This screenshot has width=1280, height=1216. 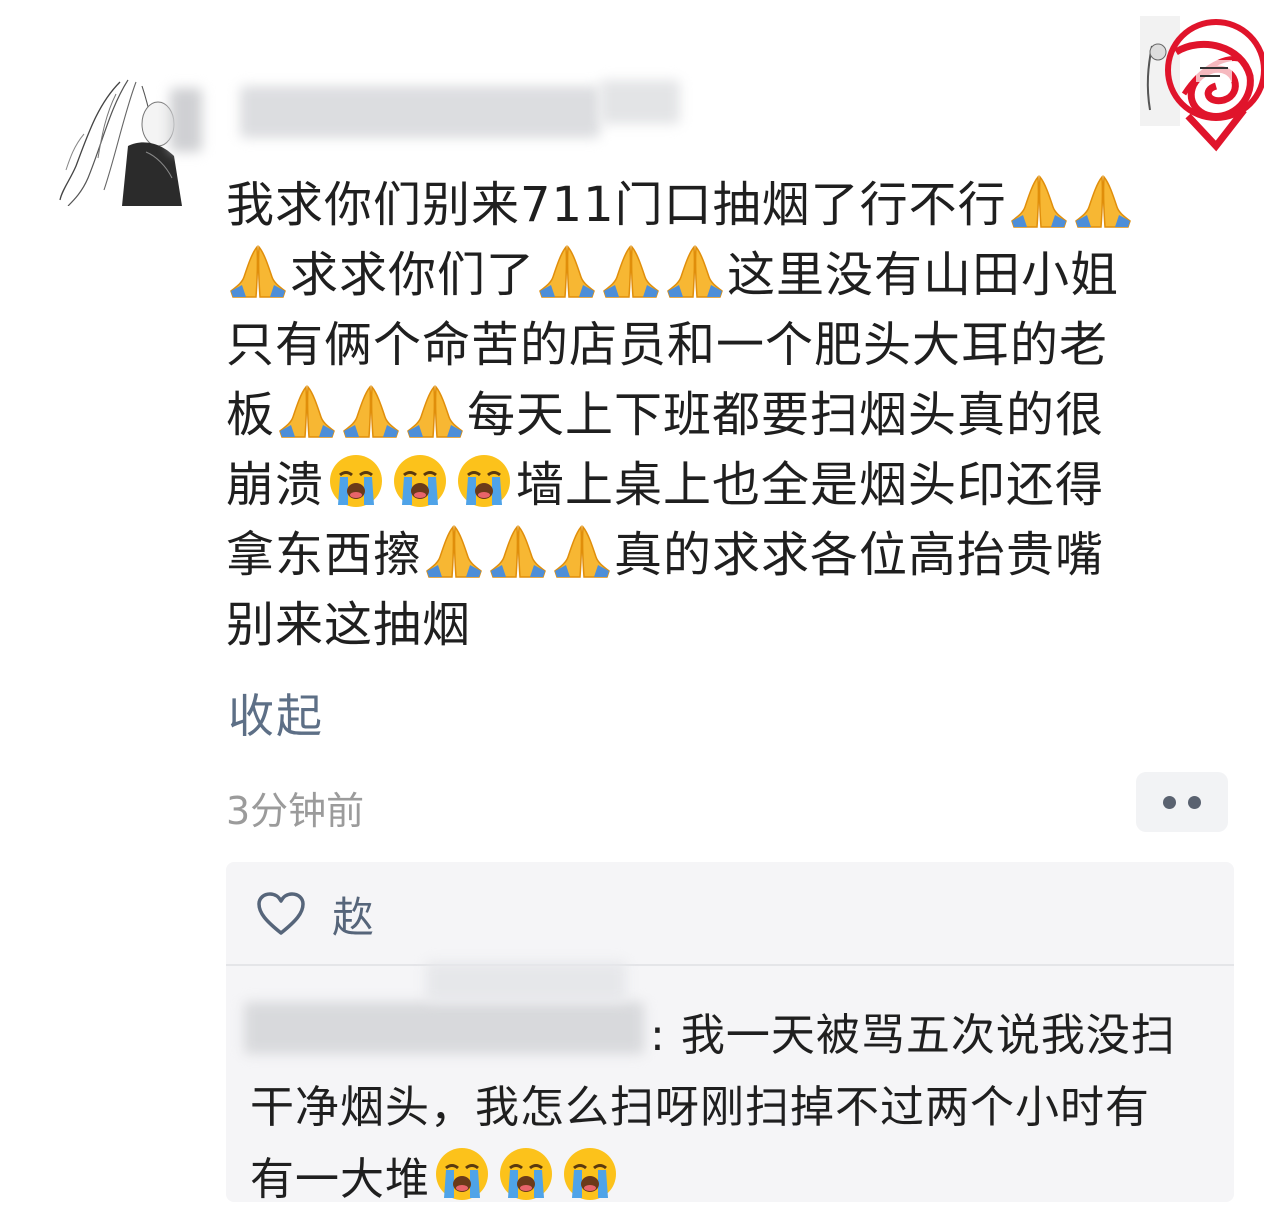 I want to click on post-text: 真的求求各位高抬贵嘴, so click(x=859, y=555).